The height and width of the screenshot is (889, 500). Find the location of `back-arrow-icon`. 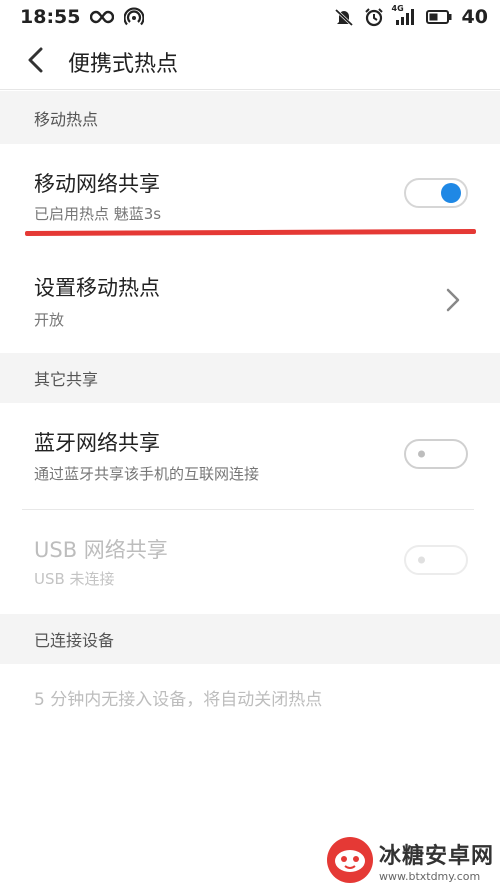

back-arrow-icon is located at coordinates (36, 62).